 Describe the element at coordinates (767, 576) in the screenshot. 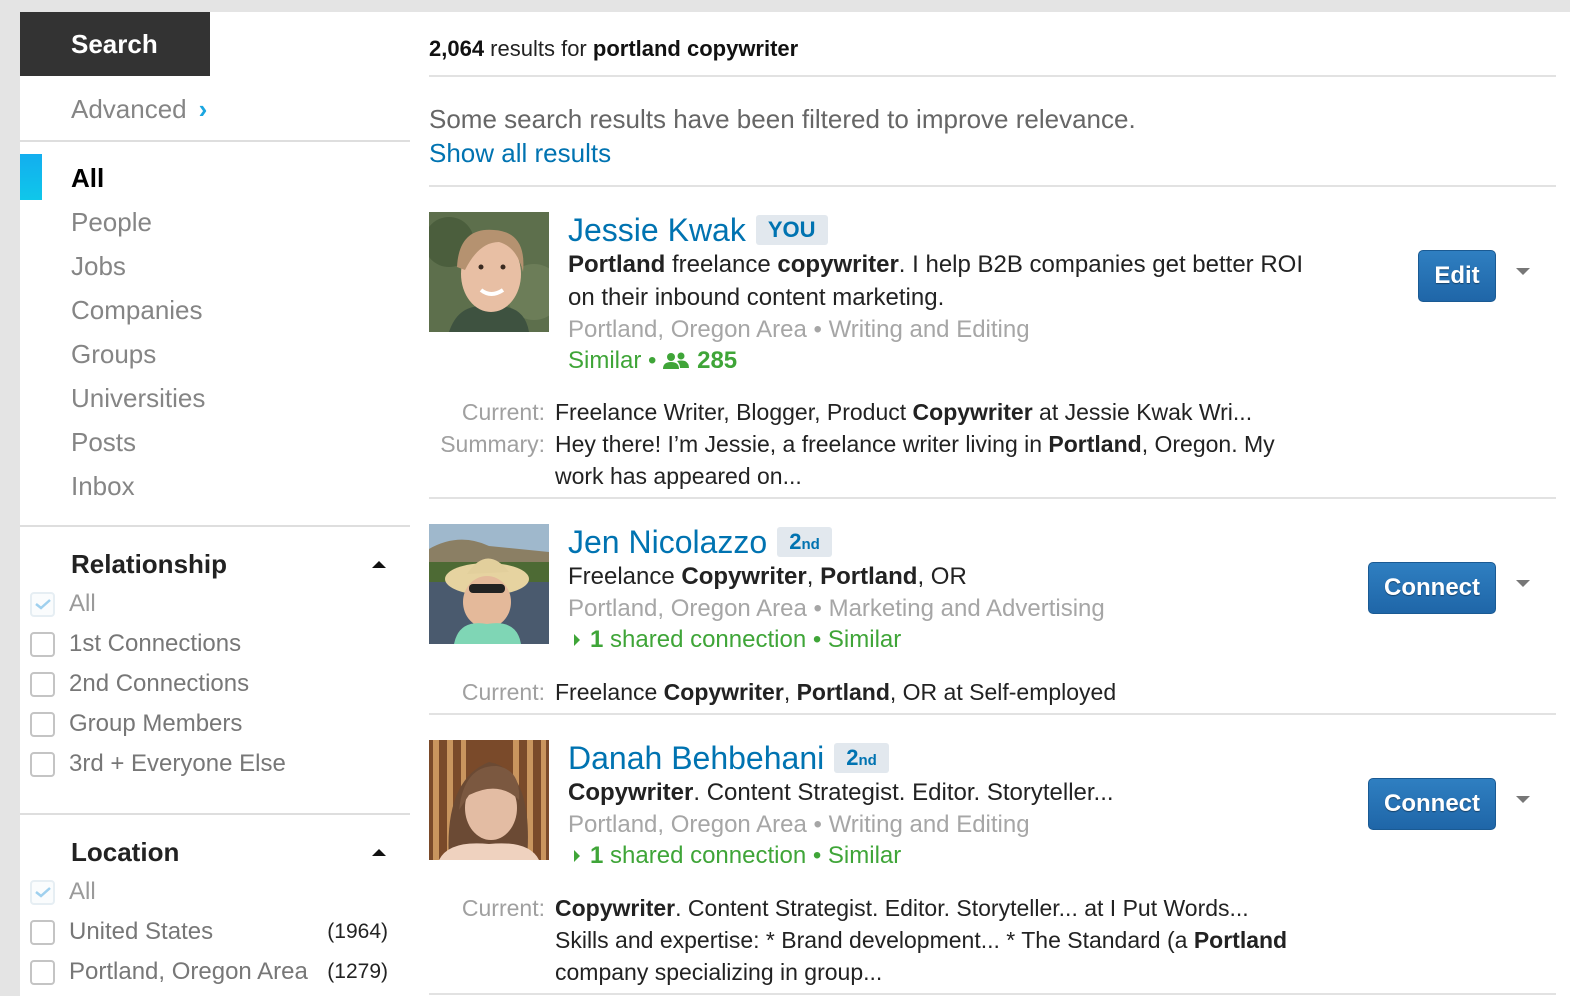

I see `profile-headline: Freelance Copywriter, Portland, OR` at that location.